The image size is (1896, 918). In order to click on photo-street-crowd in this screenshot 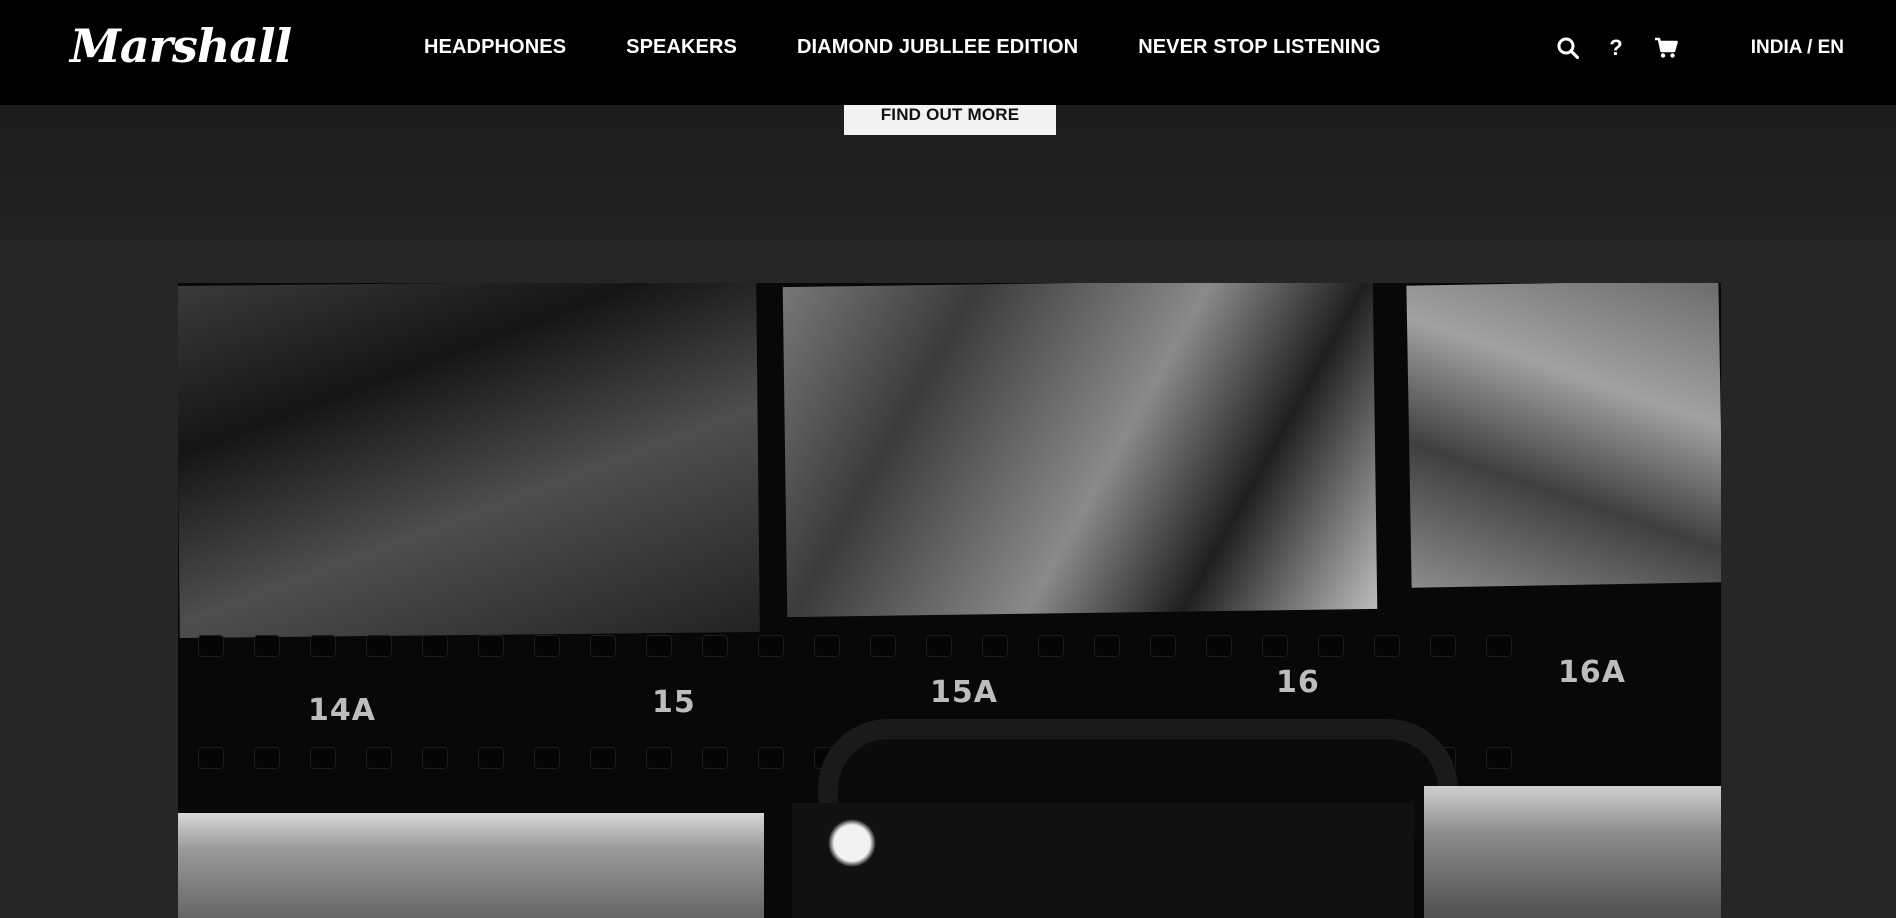, I will do `click(1572, 852)`.